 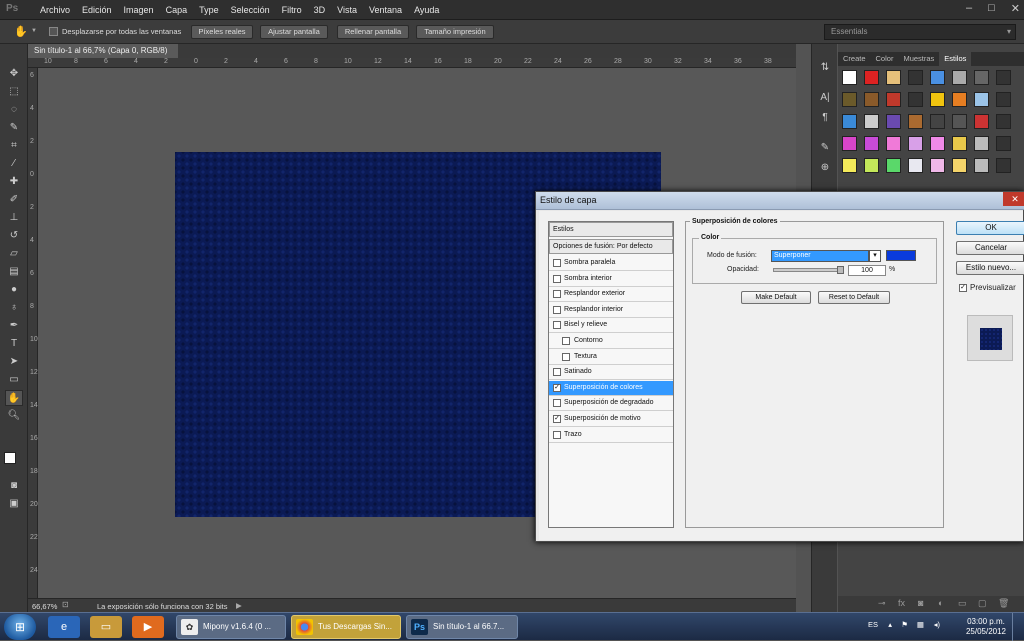 I want to click on actual-pixels-button: Píxeles reales, so click(x=222, y=32).